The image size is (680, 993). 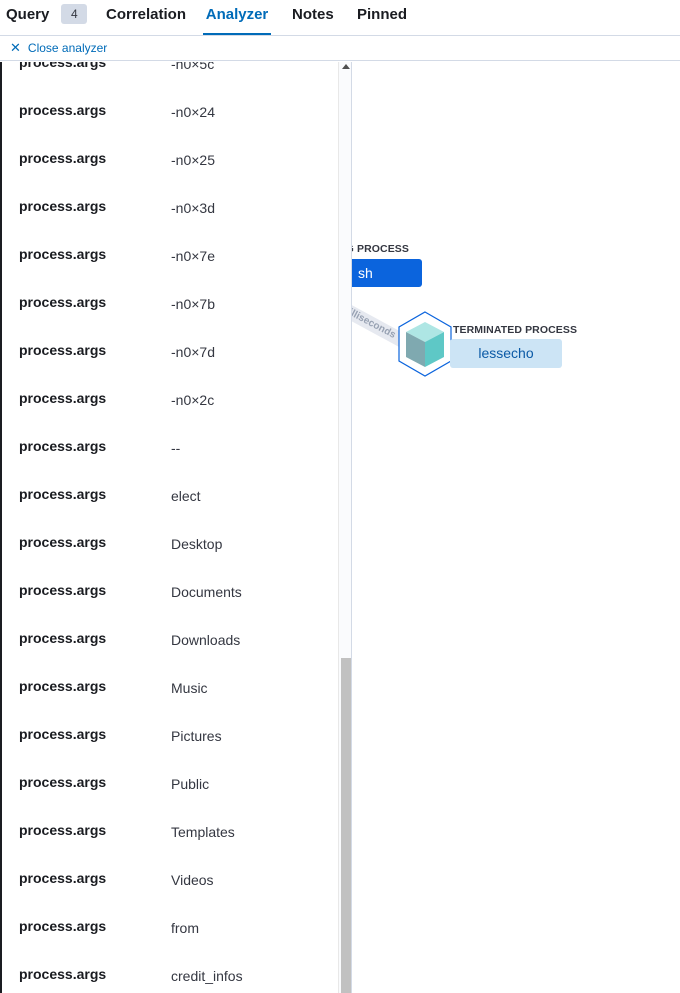 I want to click on tab-query-label: Query, so click(x=28, y=14).